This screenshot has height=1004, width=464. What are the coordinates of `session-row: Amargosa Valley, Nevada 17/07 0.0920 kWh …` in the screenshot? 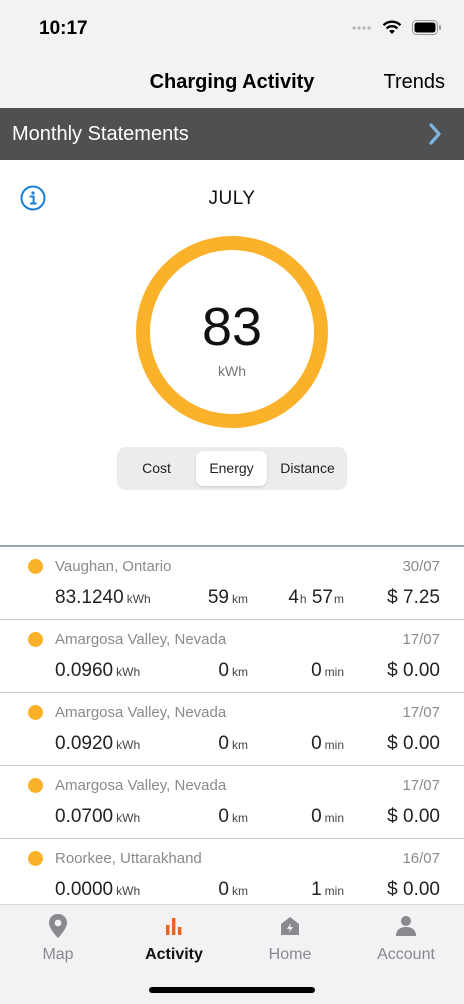 It's located at (232, 729).